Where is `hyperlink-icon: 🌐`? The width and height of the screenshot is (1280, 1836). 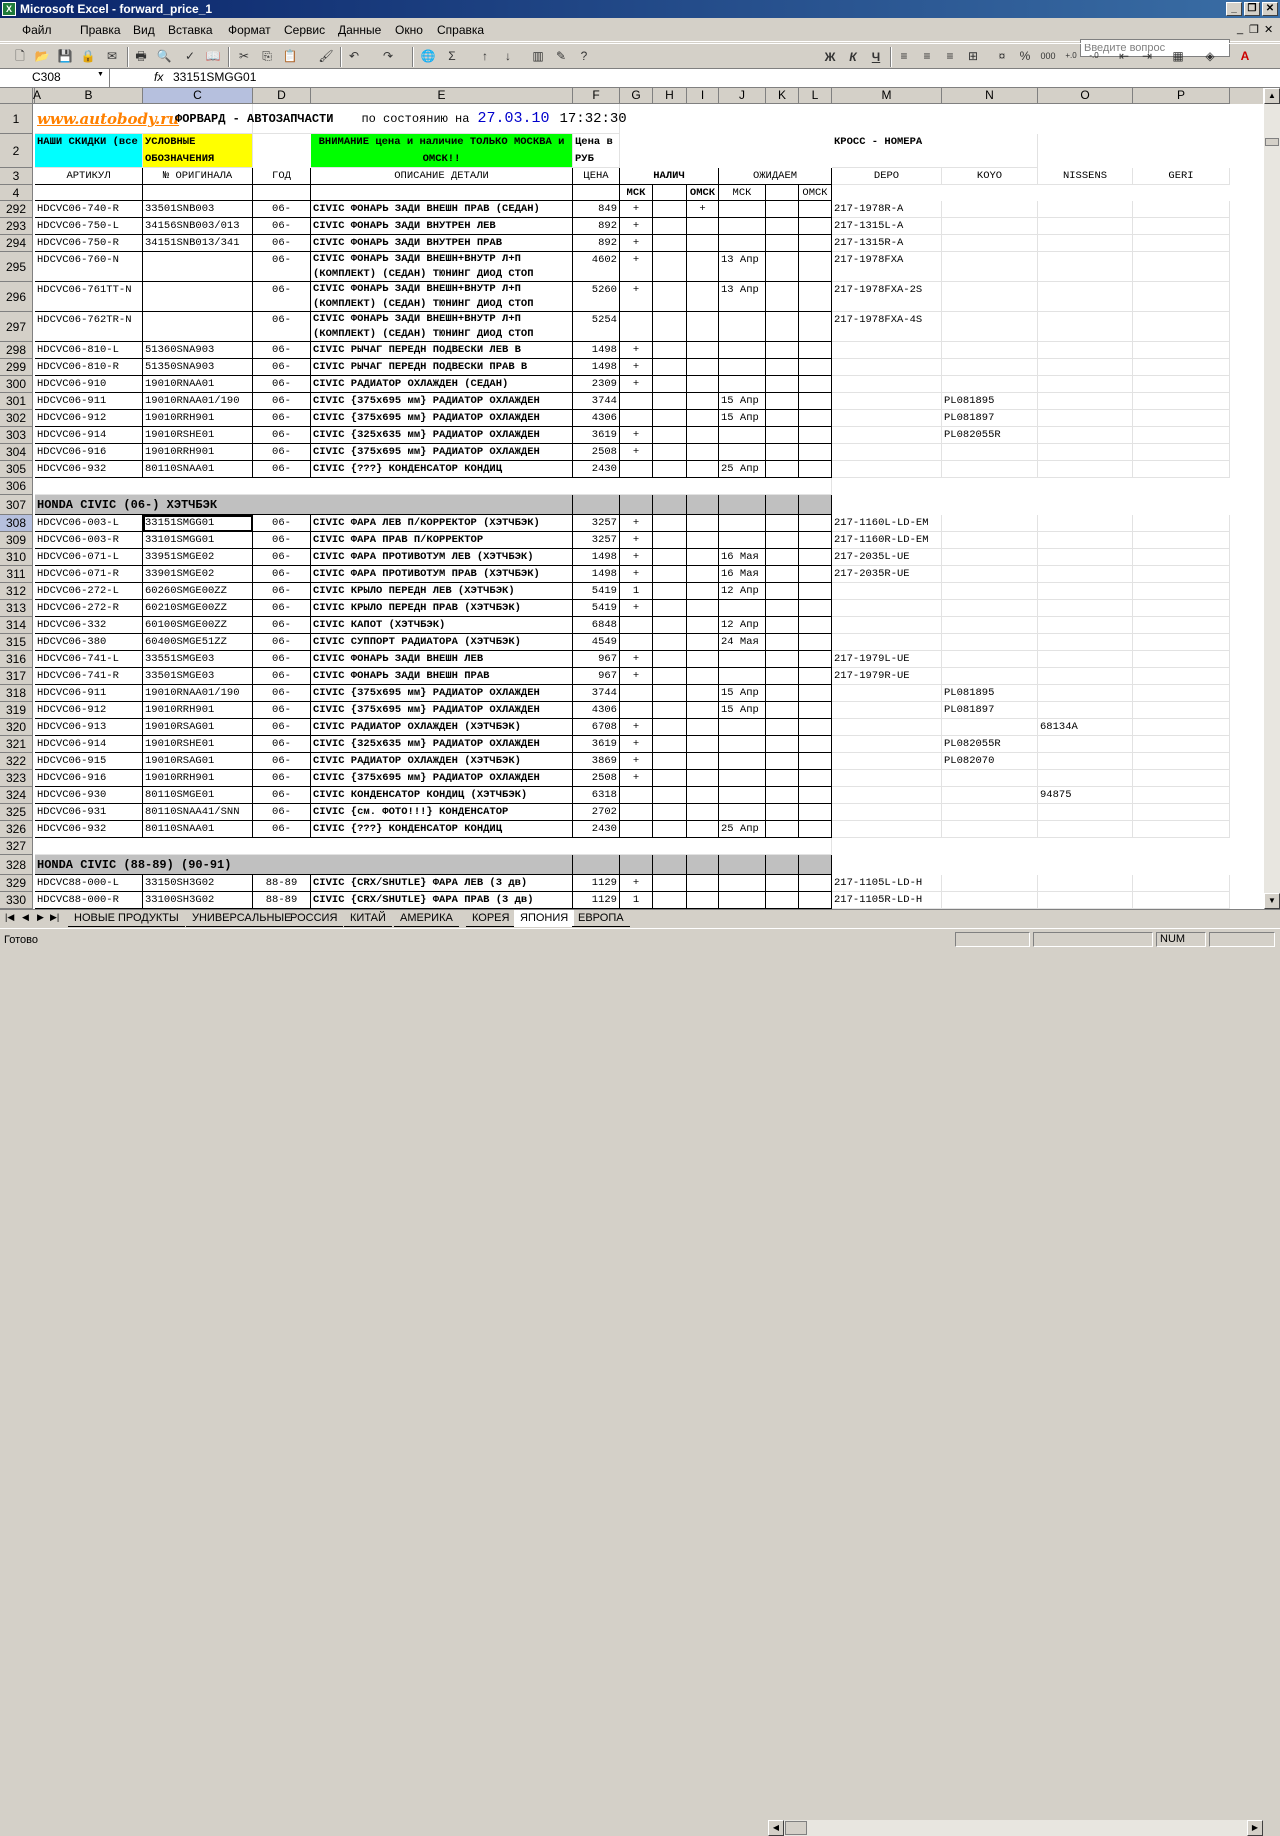 hyperlink-icon: 🌐 is located at coordinates (428, 56).